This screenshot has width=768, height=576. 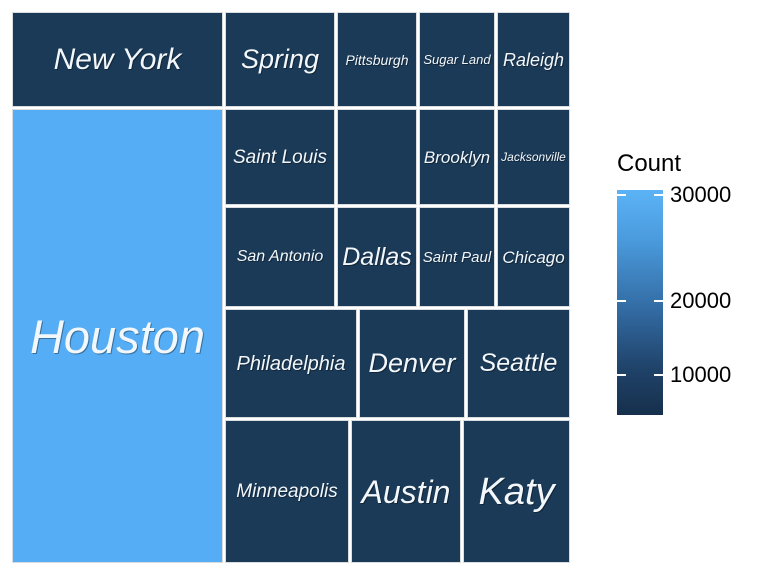 I want to click on treemap-tile-label: Seattle, so click(x=518, y=363).